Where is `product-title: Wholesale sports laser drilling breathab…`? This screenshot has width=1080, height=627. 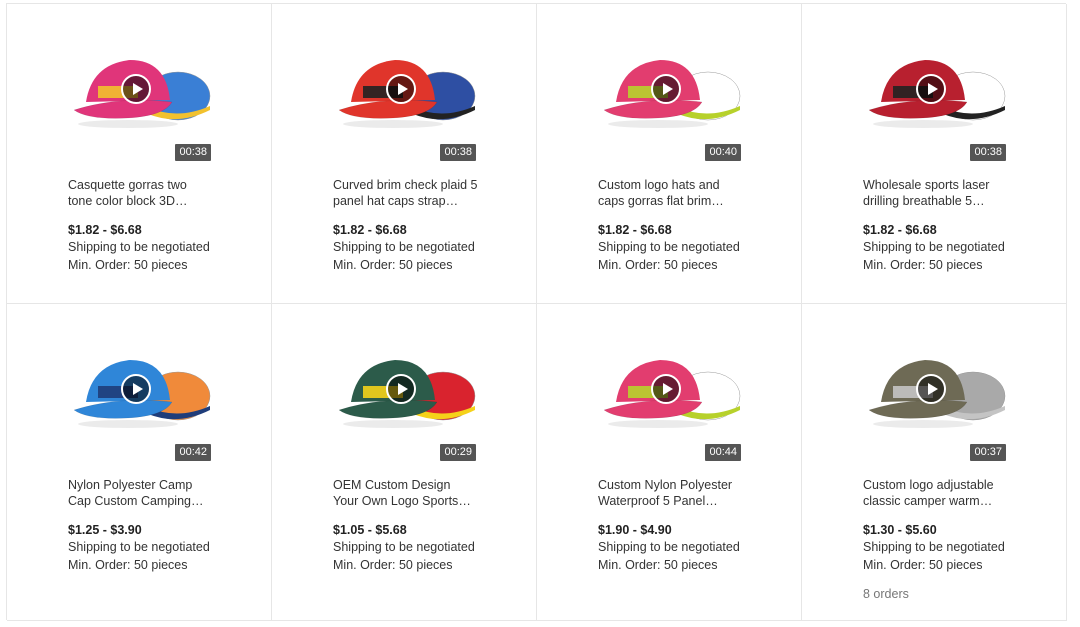 product-title: Wholesale sports laser drilling breathab… is located at coordinates (935, 193).